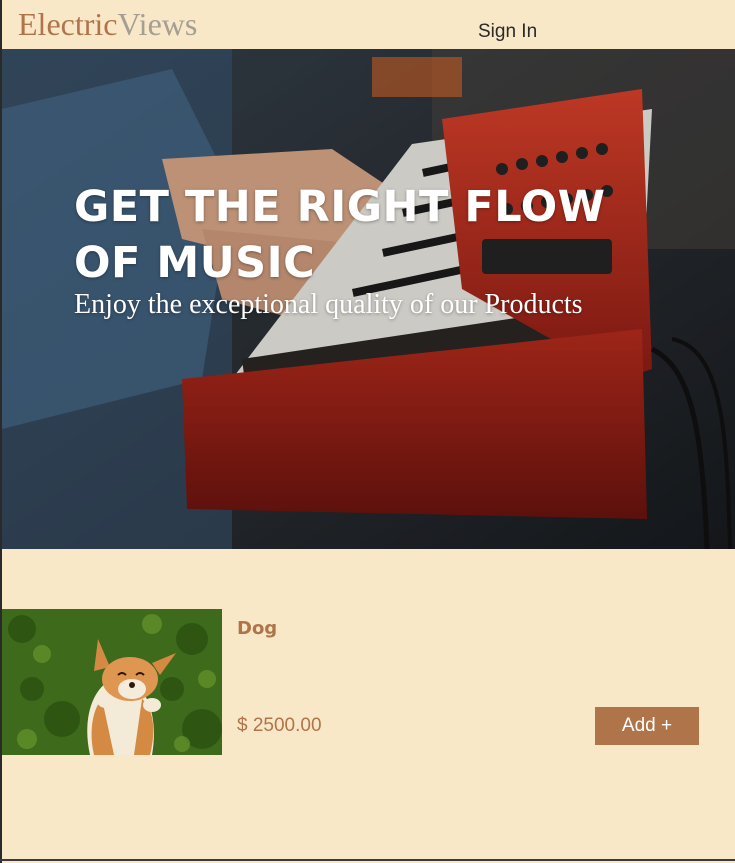 Image resolution: width=735 pixels, height=863 pixels. I want to click on brand-logo-part1: Electric, so click(68, 24).